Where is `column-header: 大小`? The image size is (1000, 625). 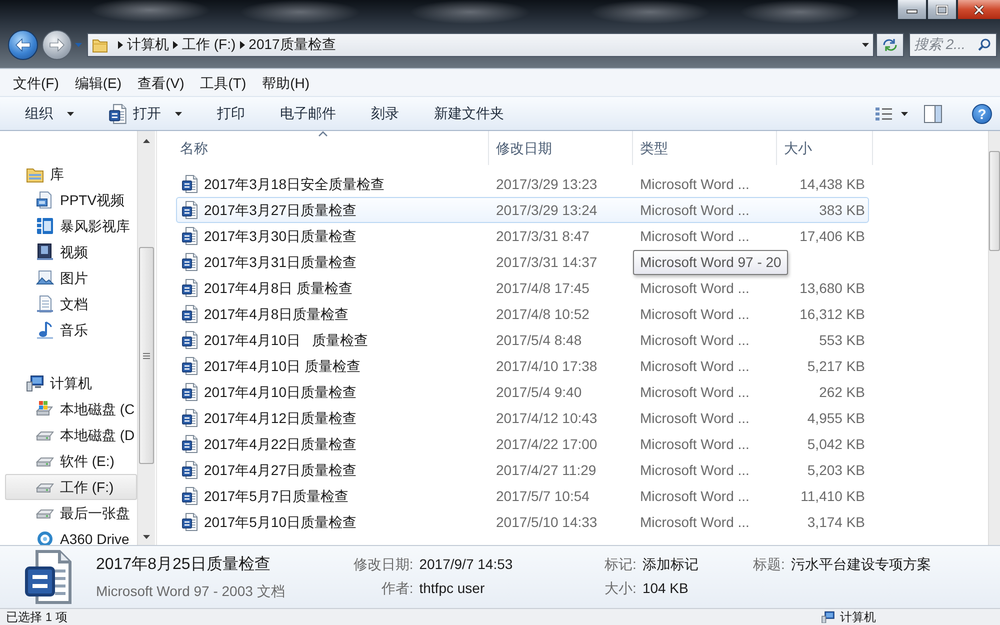 column-header: 大小 is located at coordinates (825, 148).